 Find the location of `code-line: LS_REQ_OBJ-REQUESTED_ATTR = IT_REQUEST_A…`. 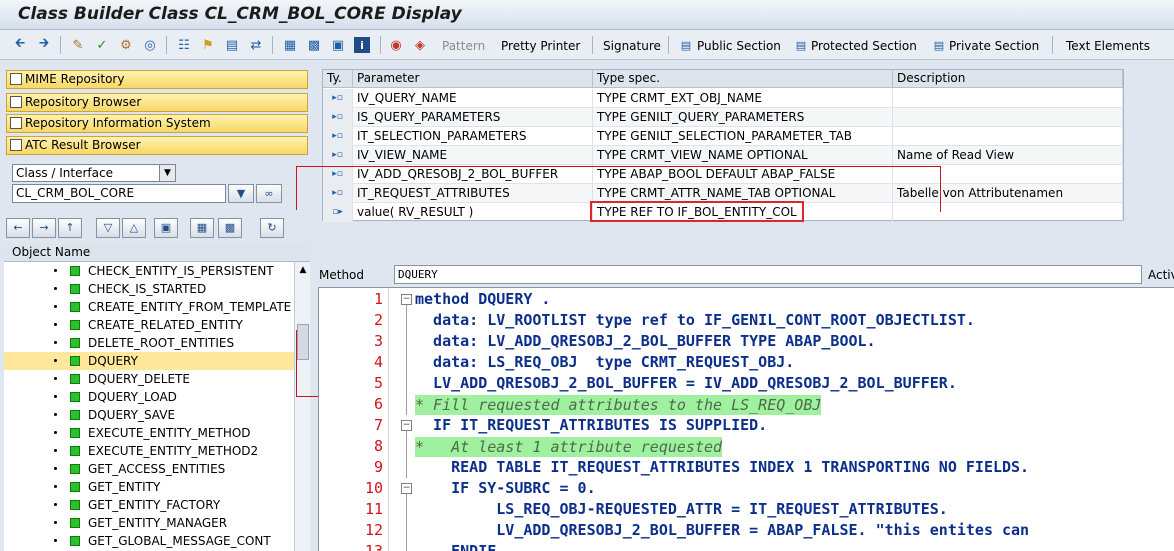

code-line: LS_REQ_OBJ-REQUESTED_ATTR = IT_REQUEST_A… is located at coordinates (681, 509).